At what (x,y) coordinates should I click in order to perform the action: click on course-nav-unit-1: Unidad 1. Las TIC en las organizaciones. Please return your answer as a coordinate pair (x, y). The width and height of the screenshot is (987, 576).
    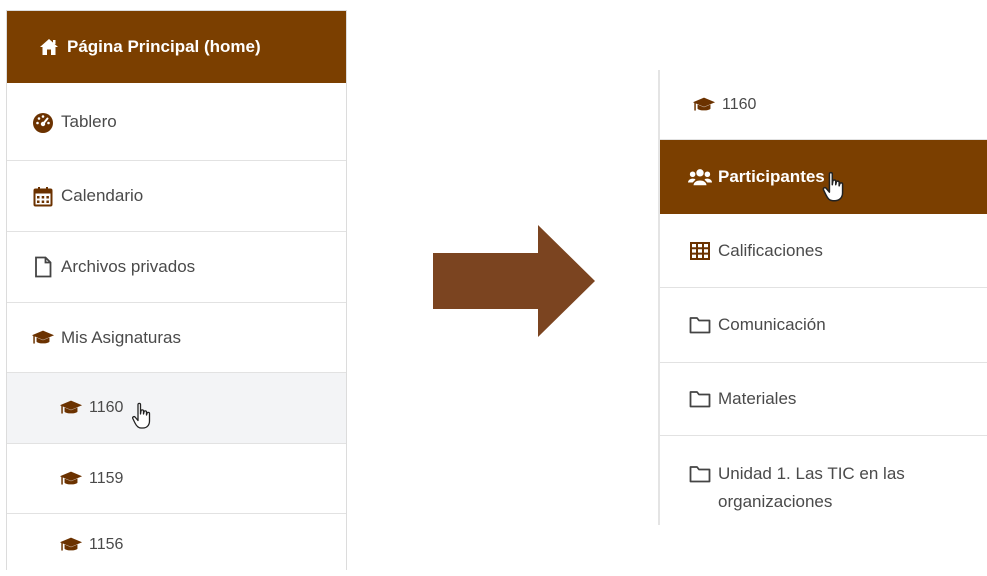
    Looking at the image, I should click on (823, 480).